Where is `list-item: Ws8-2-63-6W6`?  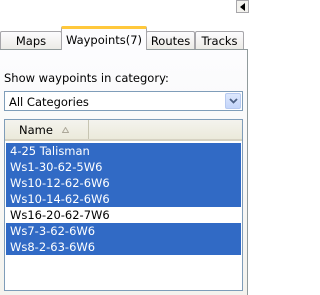
list-item: Ws8-2-63-6W6 is located at coordinates (123, 247).